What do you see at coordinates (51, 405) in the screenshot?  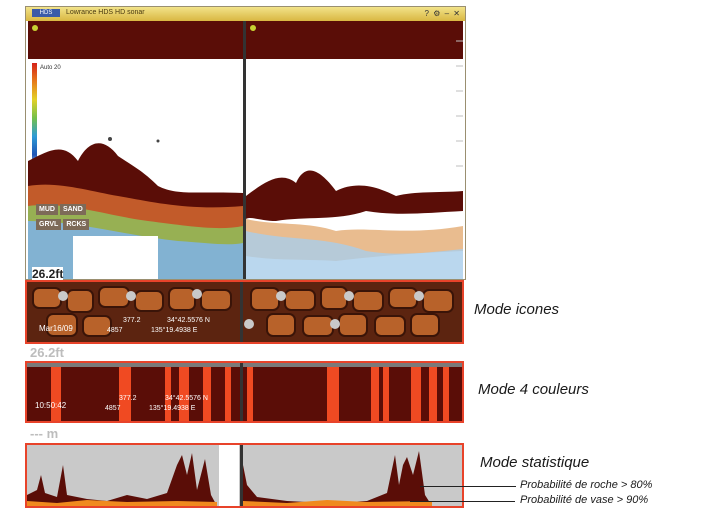 I see `time-readout: 10:50:42` at bounding box center [51, 405].